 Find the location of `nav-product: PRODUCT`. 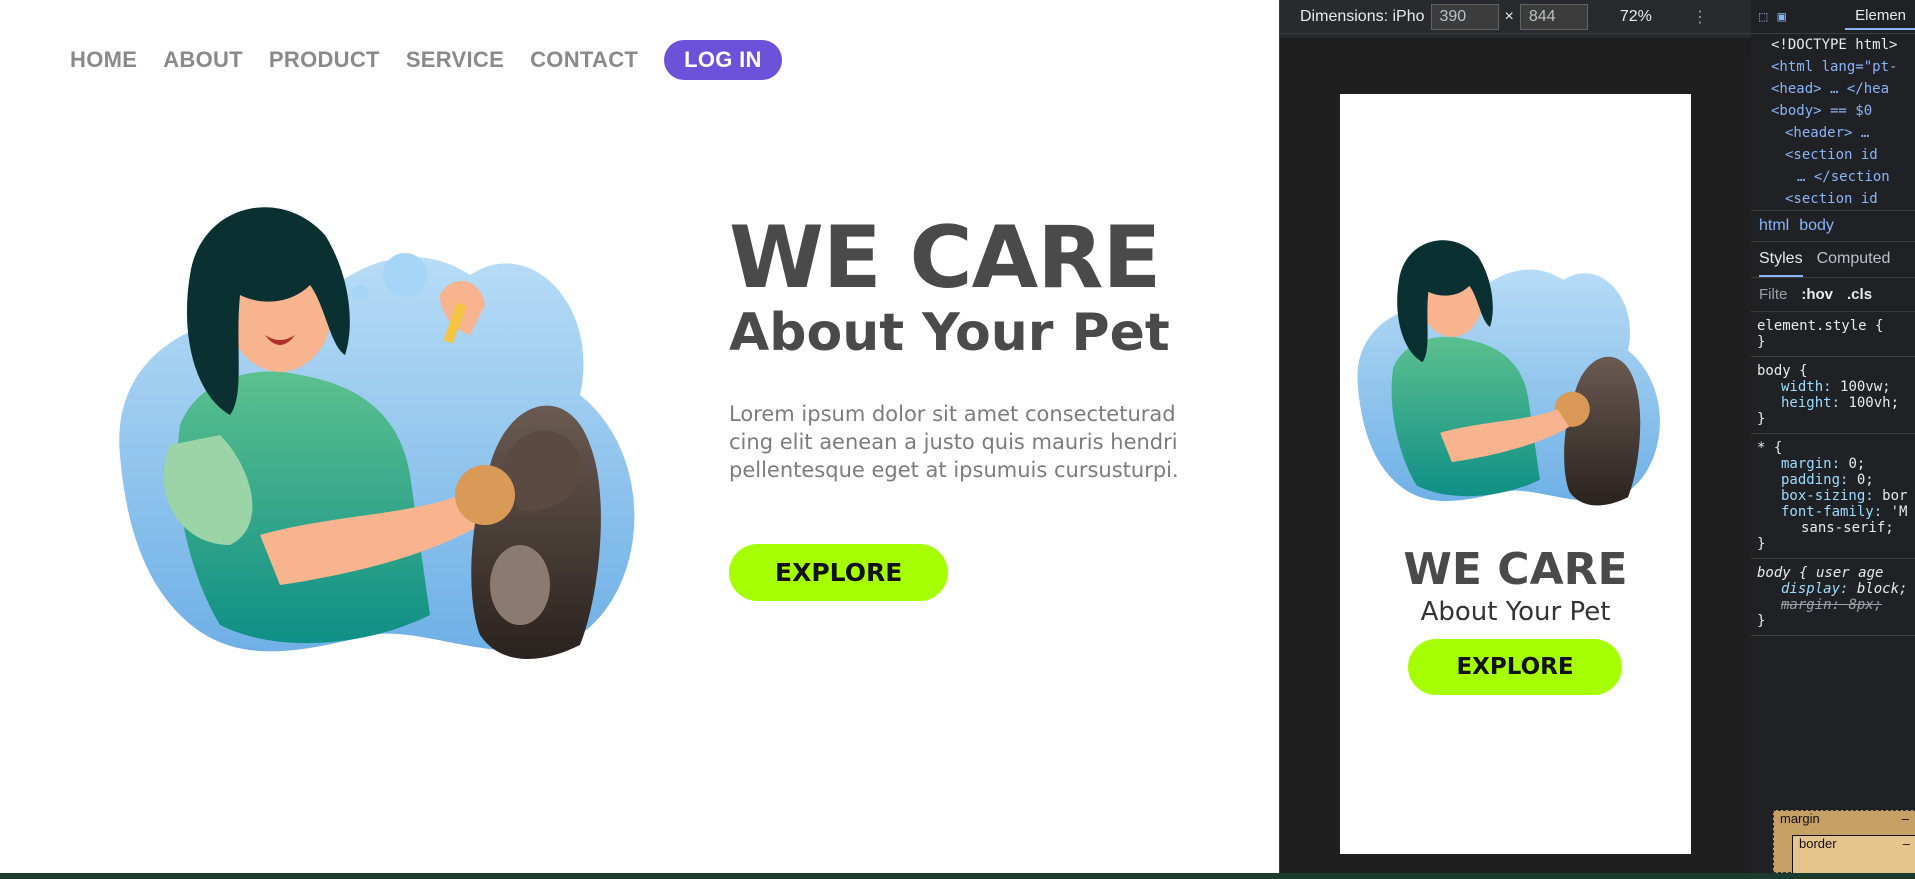

nav-product: PRODUCT is located at coordinates (324, 60).